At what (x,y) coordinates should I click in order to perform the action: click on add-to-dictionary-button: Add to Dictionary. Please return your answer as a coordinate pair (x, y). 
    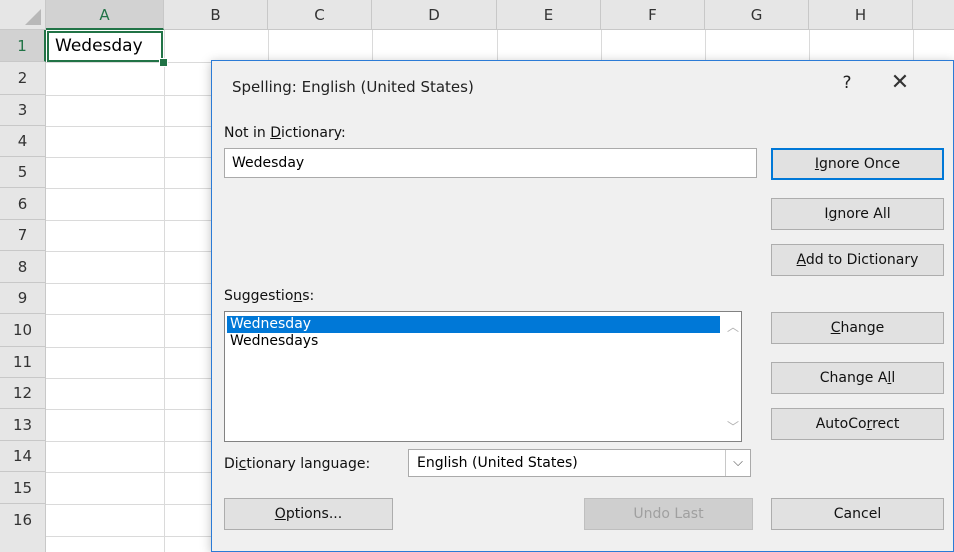
    Looking at the image, I should click on (857, 260).